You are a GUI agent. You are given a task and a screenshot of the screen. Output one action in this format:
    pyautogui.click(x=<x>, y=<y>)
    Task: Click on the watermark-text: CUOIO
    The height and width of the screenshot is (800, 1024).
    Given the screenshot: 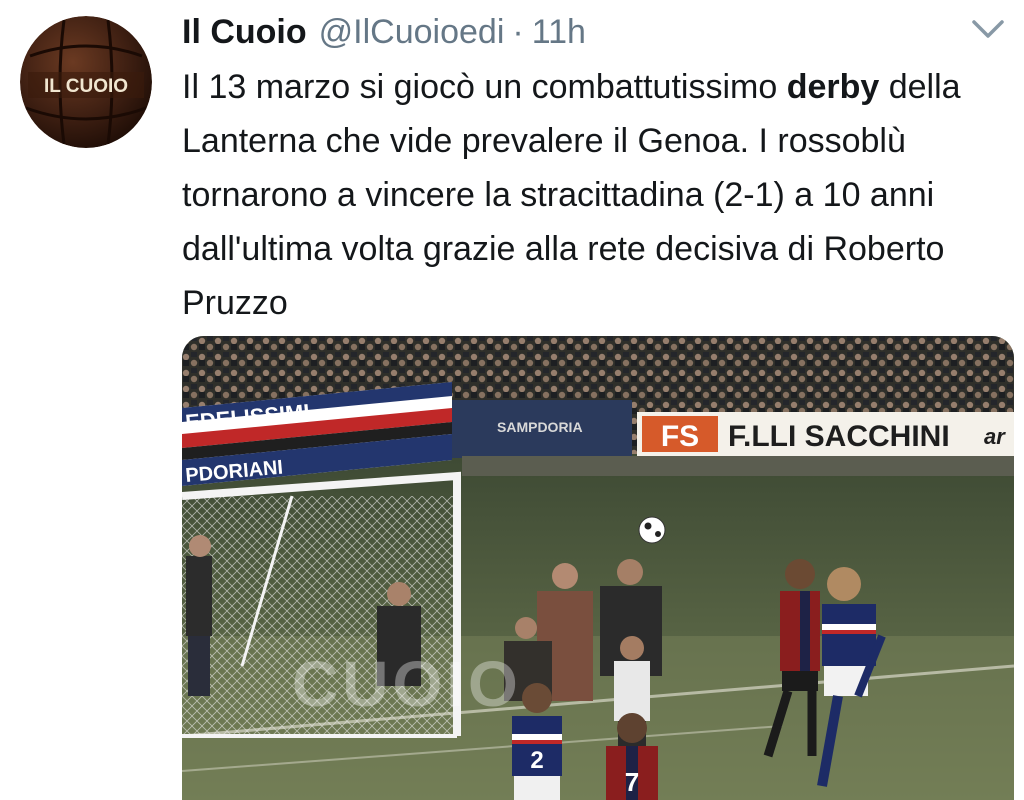 What is the action you would take?
    pyautogui.click(x=407, y=684)
    